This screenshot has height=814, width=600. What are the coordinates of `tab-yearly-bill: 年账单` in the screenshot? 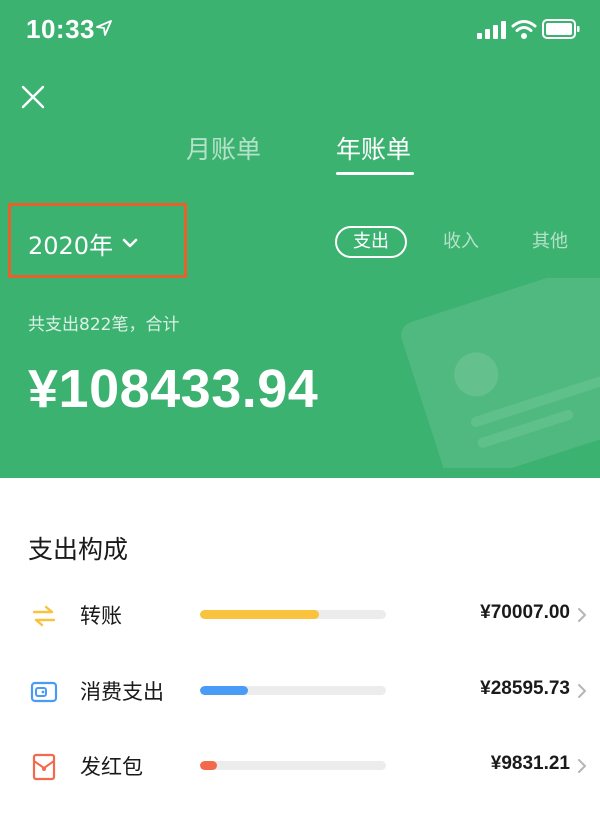 It's located at (373, 148).